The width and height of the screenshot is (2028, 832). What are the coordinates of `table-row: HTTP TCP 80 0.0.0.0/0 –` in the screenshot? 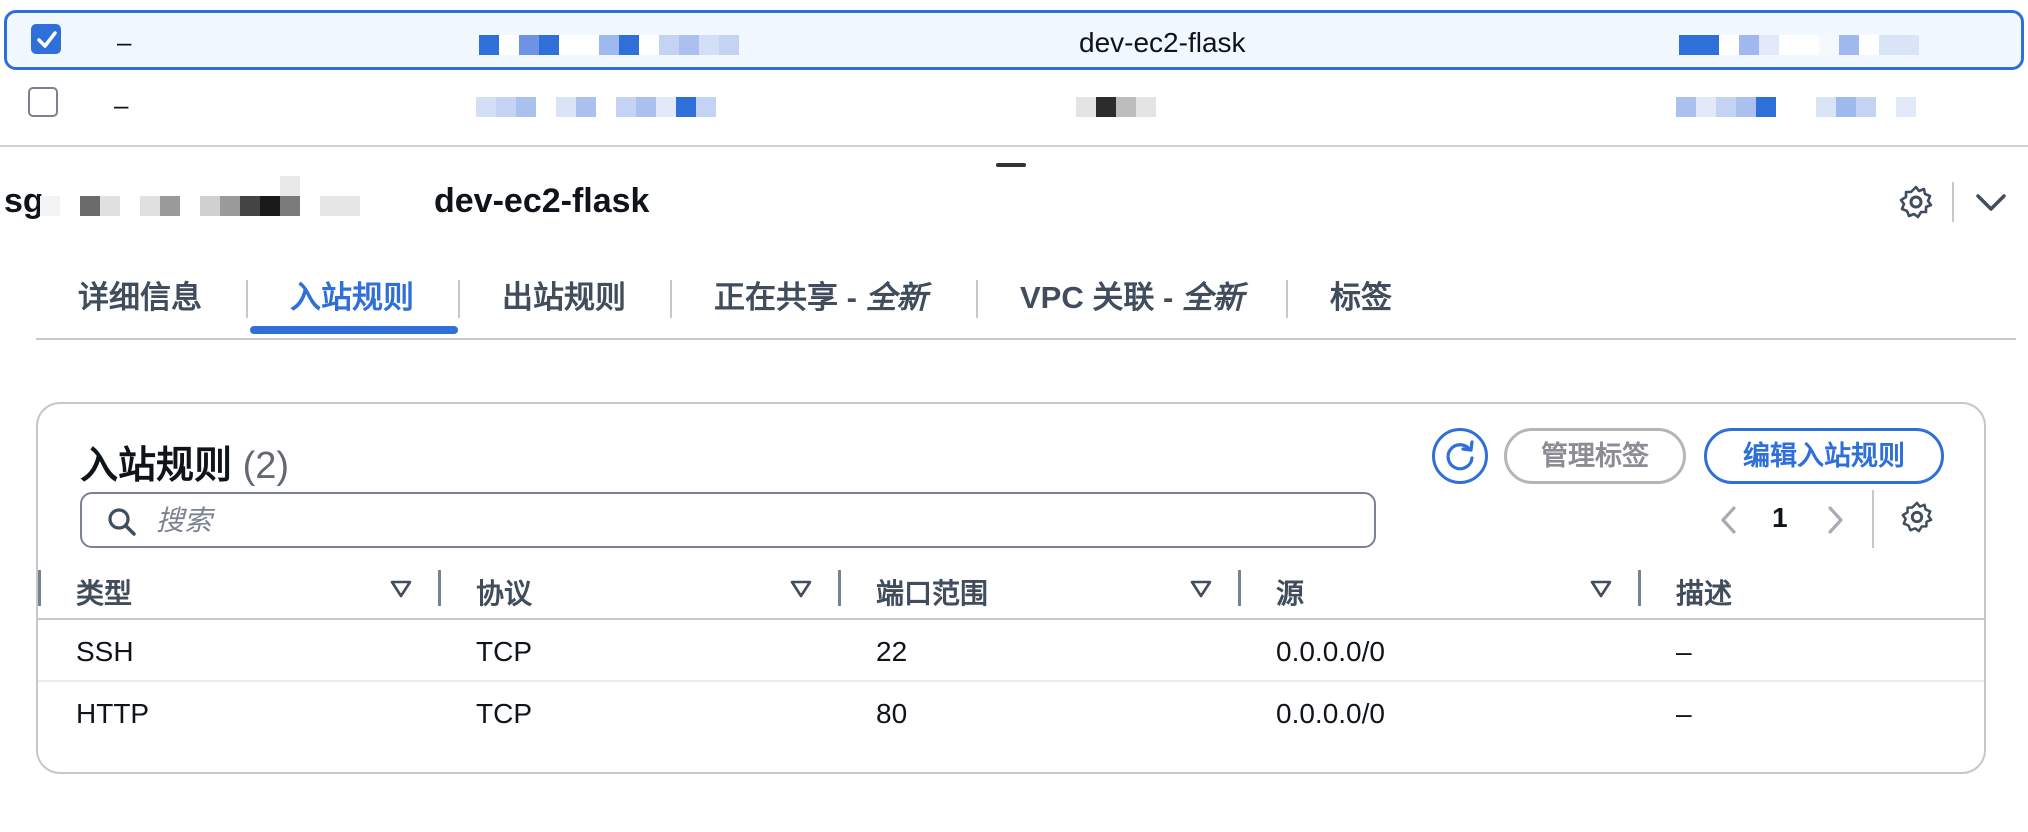 It's located at (1011, 712).